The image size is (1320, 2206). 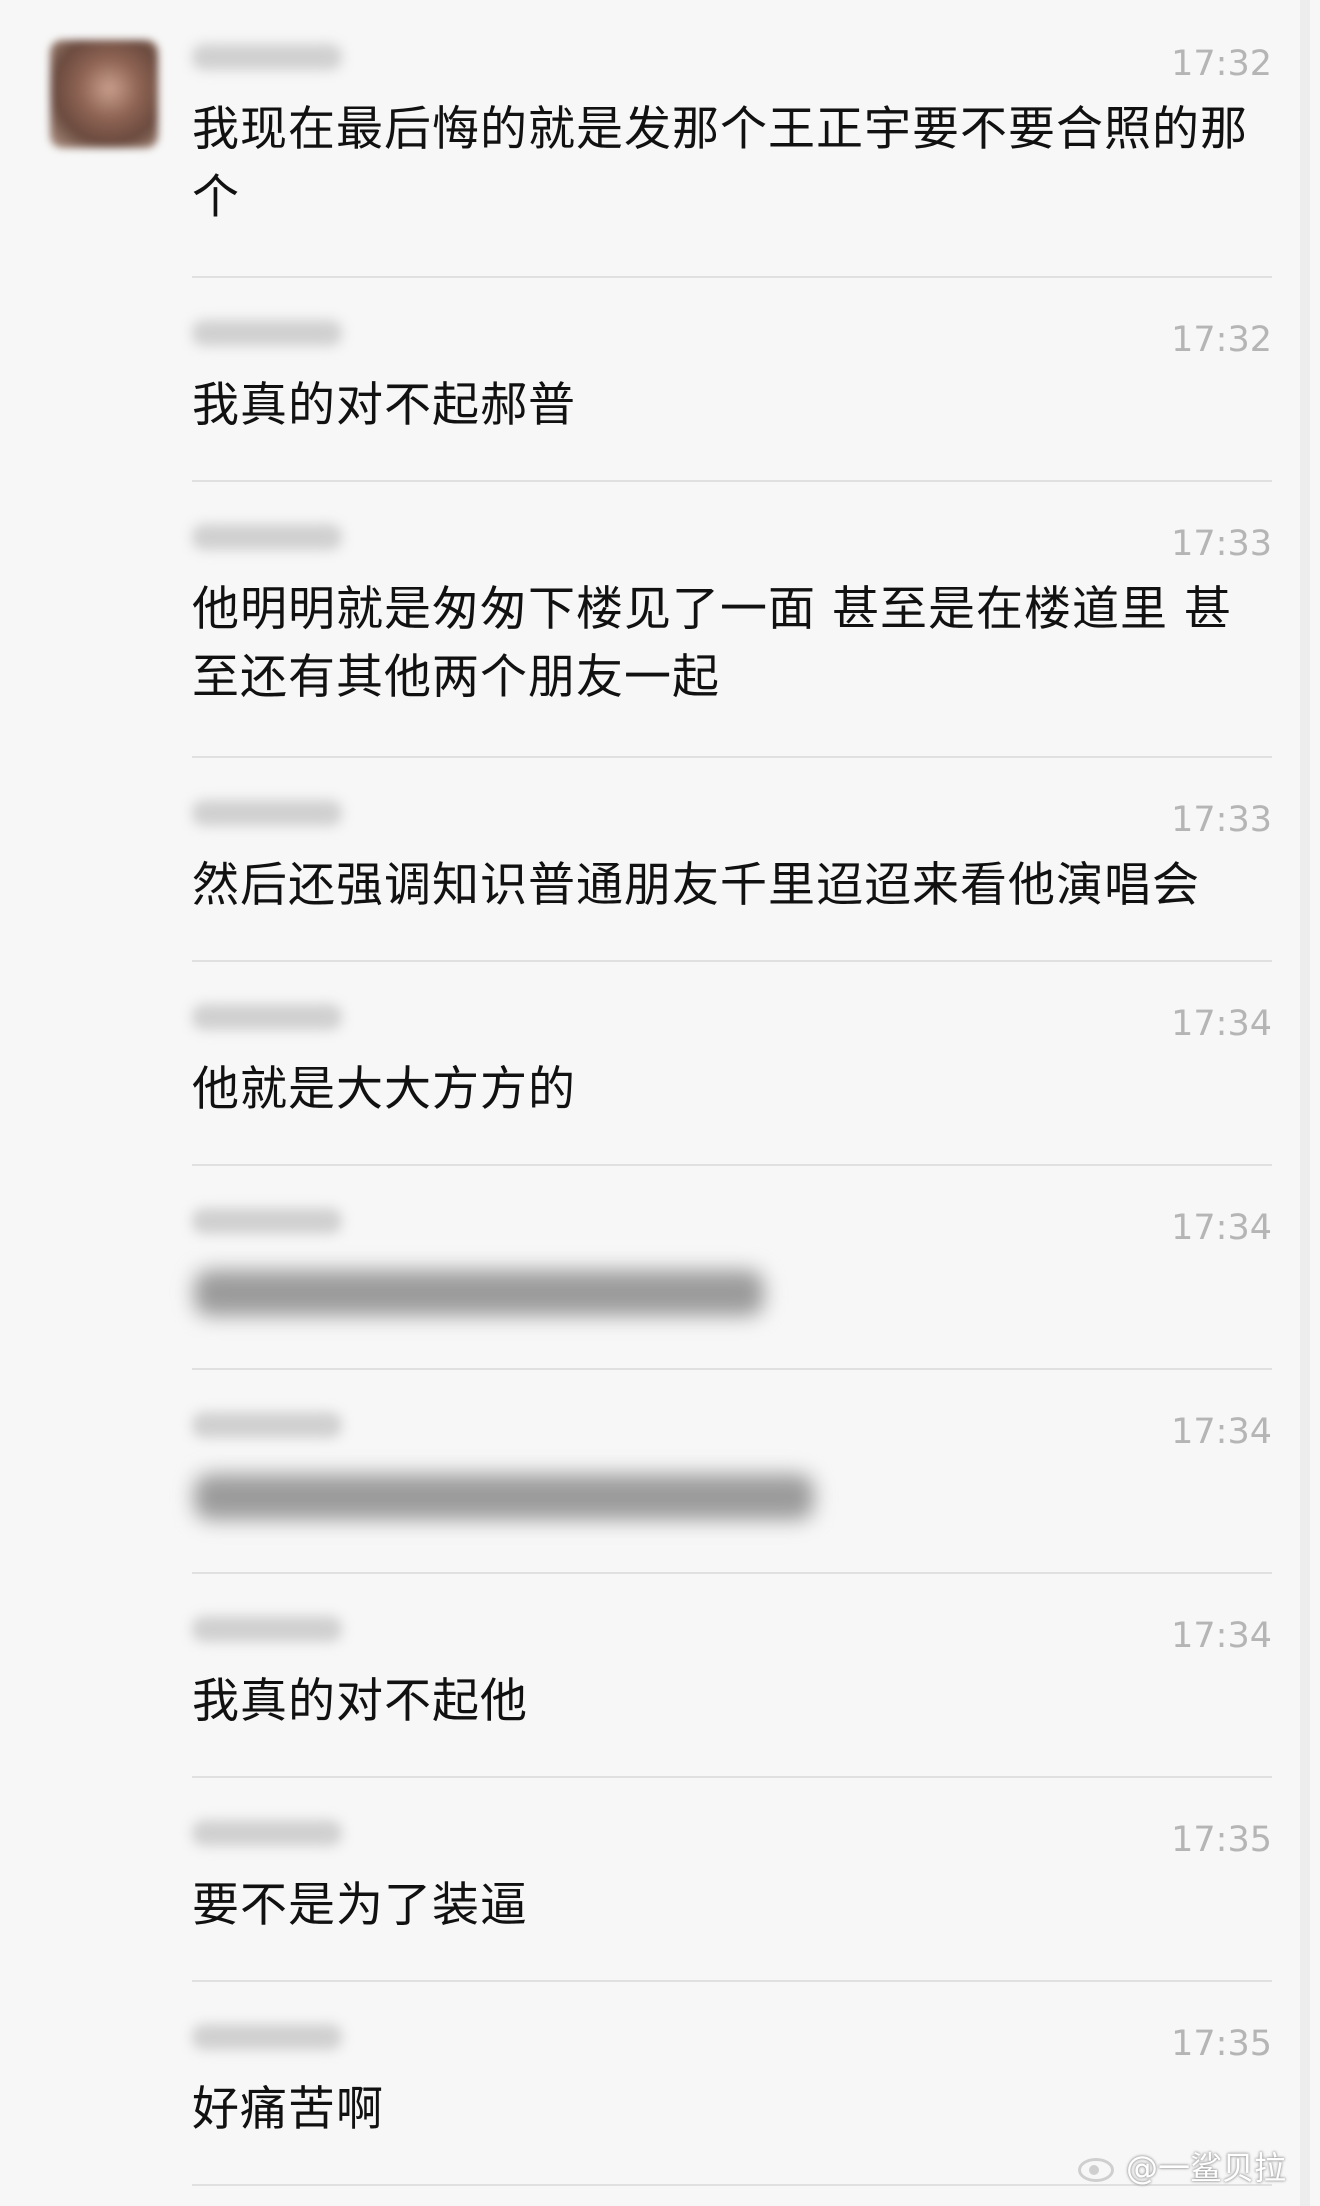 I want to click on scrollbar, so click(x=1305, y=1103).